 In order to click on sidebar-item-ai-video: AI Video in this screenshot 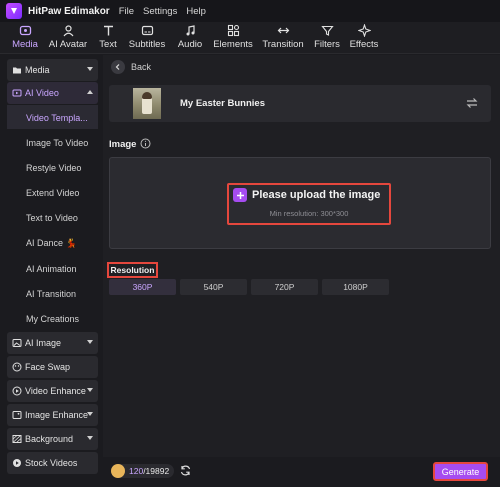, I will do `click(52, 93)`.